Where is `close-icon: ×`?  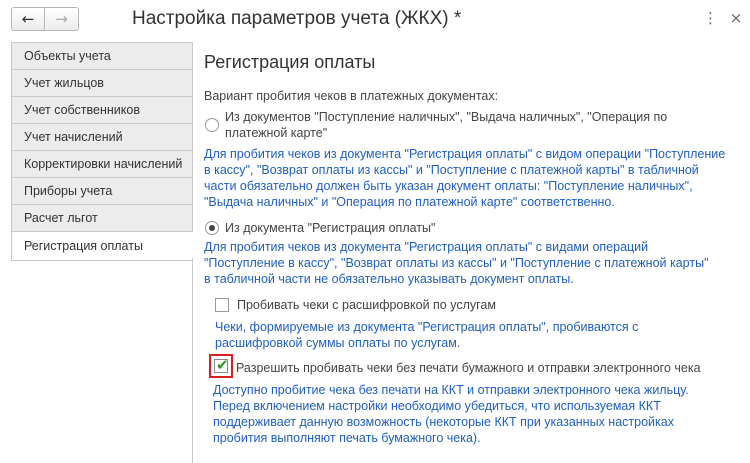 close-icon: × is located at coordinates (736, 18).